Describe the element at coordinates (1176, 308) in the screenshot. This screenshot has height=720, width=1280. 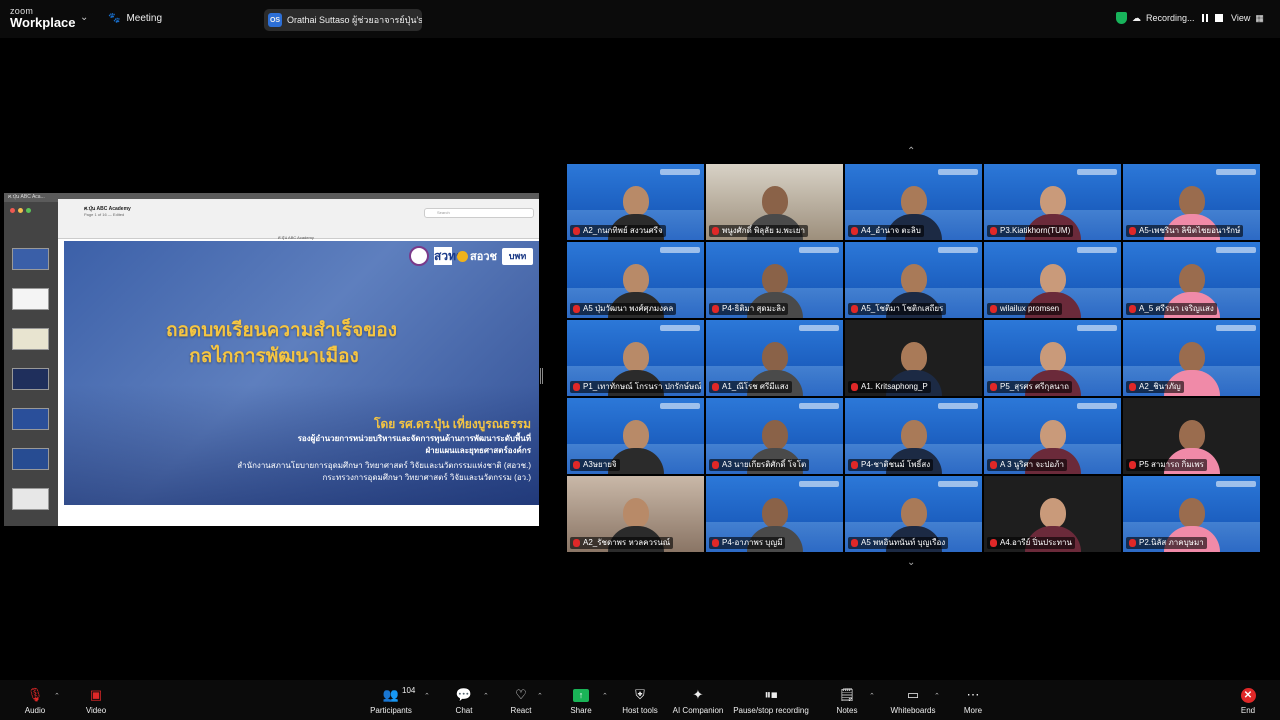
I see `participant-name-text: A_5 ศรีรนา เจริญแสง` at that location.